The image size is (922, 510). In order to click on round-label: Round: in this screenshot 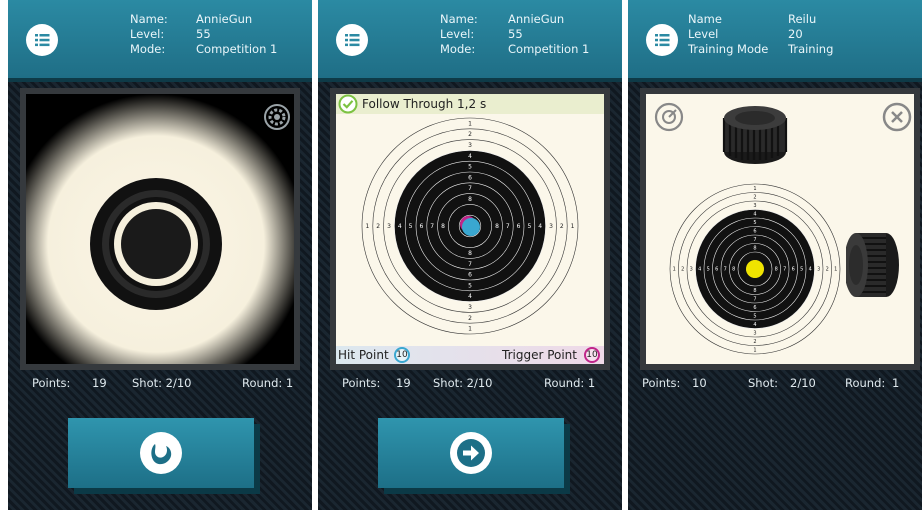, I will do `click(865, 383)`.